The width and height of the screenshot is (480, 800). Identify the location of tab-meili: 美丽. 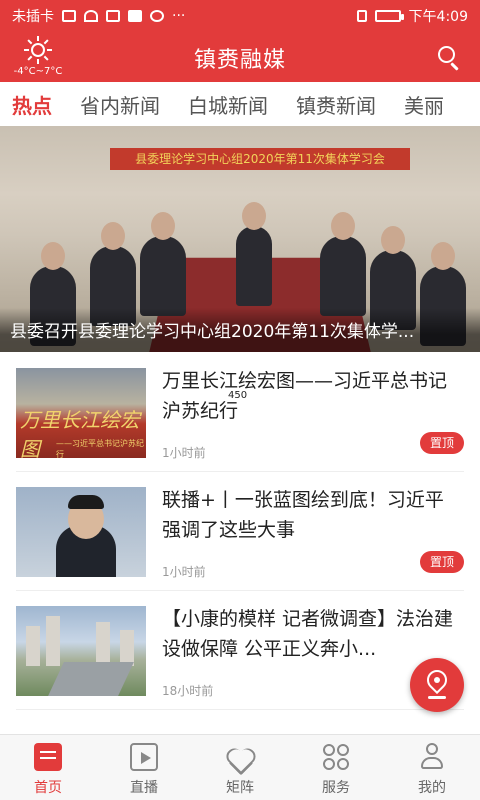
(424, 104).